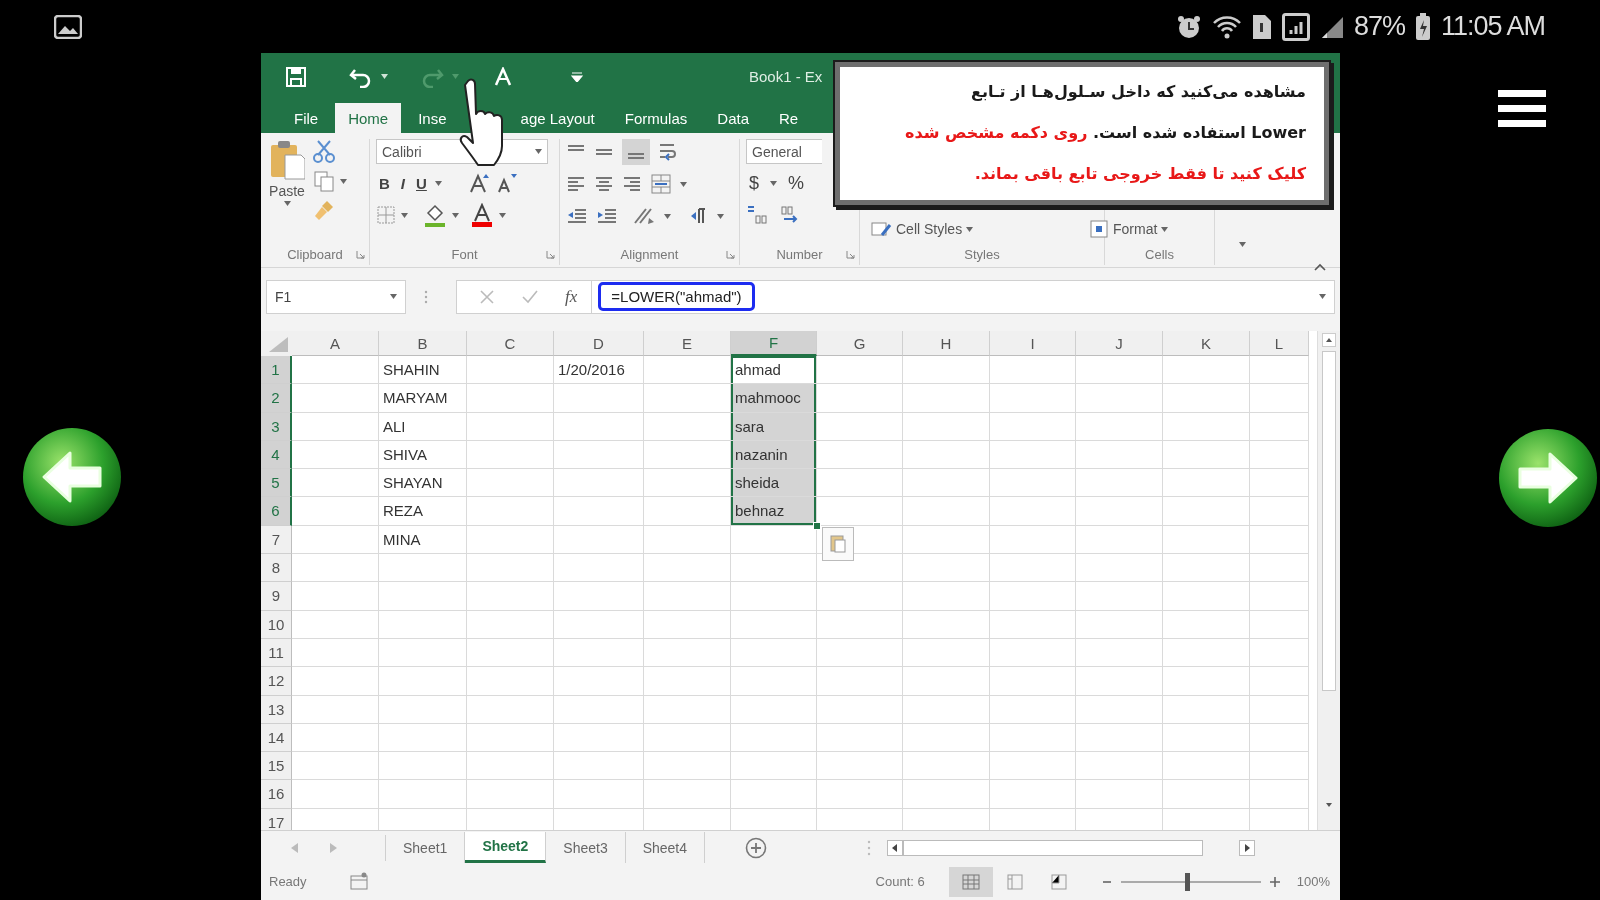 The width and height of the screenshot is (1600, 900). I want to click on copy-icon, so click(324, 181).